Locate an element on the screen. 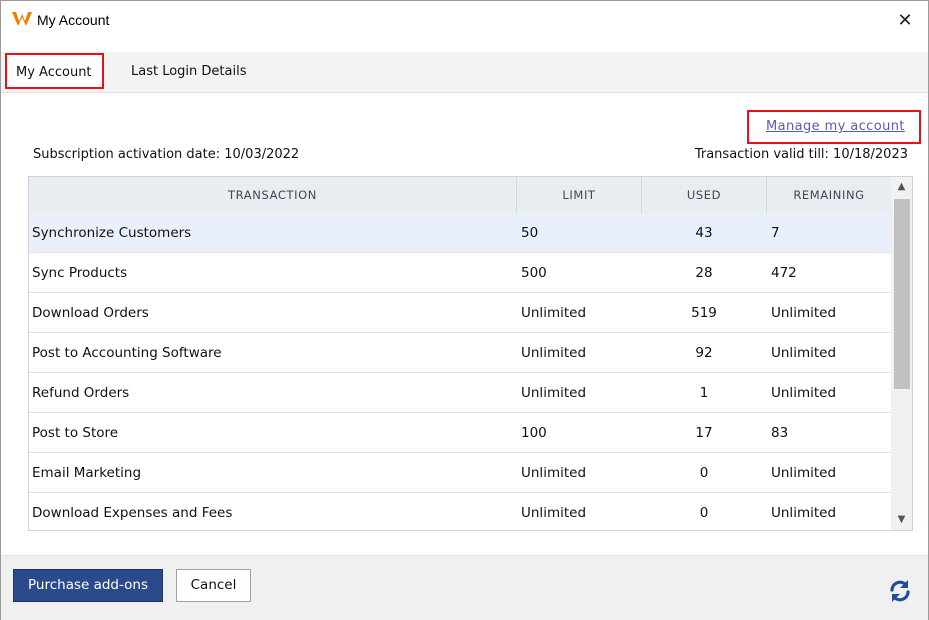  cell-transaction: Download Expenses and Fees is located at coordinates (132, 513).